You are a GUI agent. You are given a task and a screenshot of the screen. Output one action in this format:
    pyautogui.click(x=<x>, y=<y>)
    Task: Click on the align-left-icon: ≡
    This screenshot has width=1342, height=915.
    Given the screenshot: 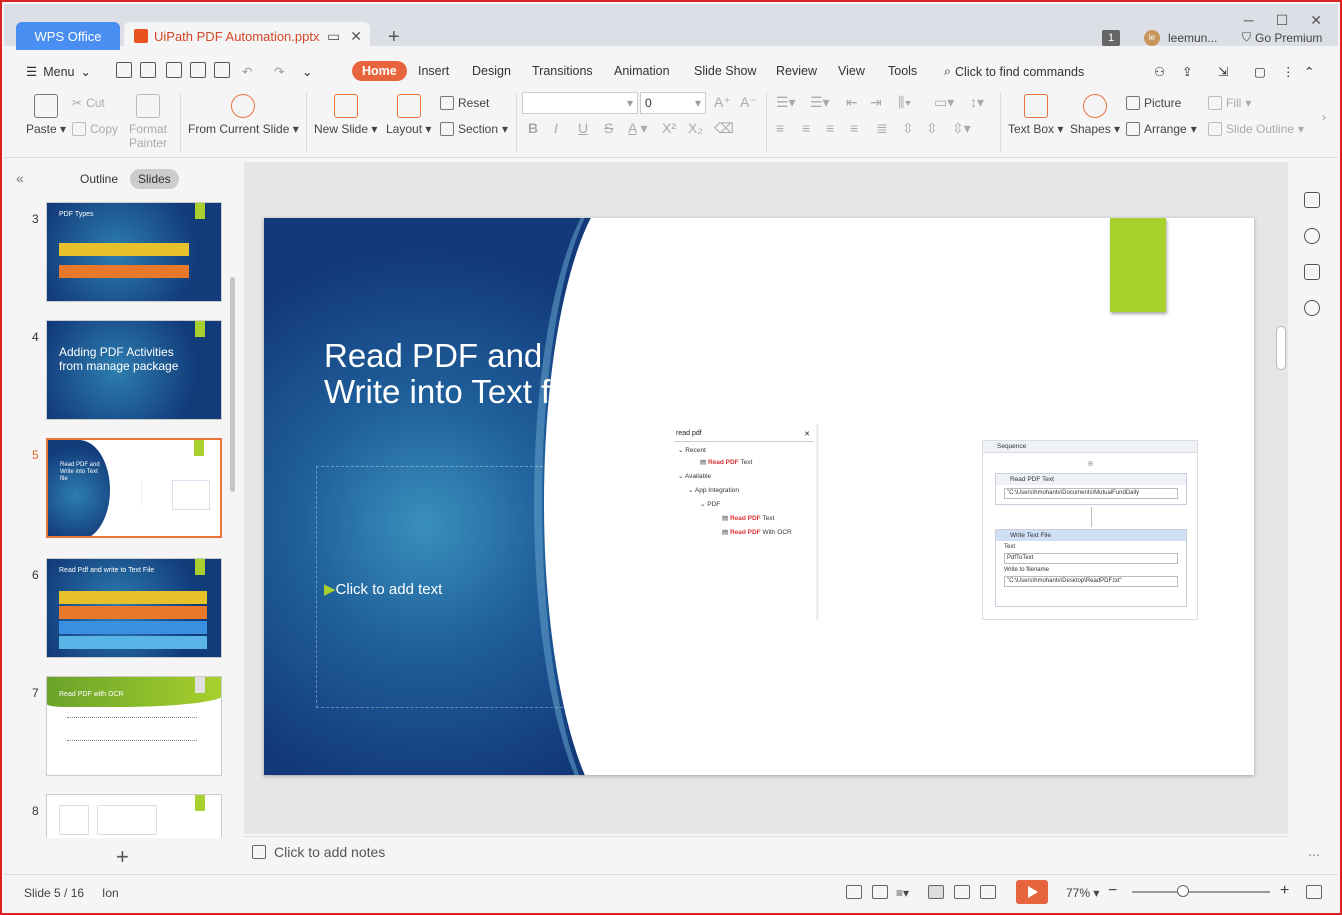 What is the action you would take?
    pyautogui.click(x=780, y=128)
    